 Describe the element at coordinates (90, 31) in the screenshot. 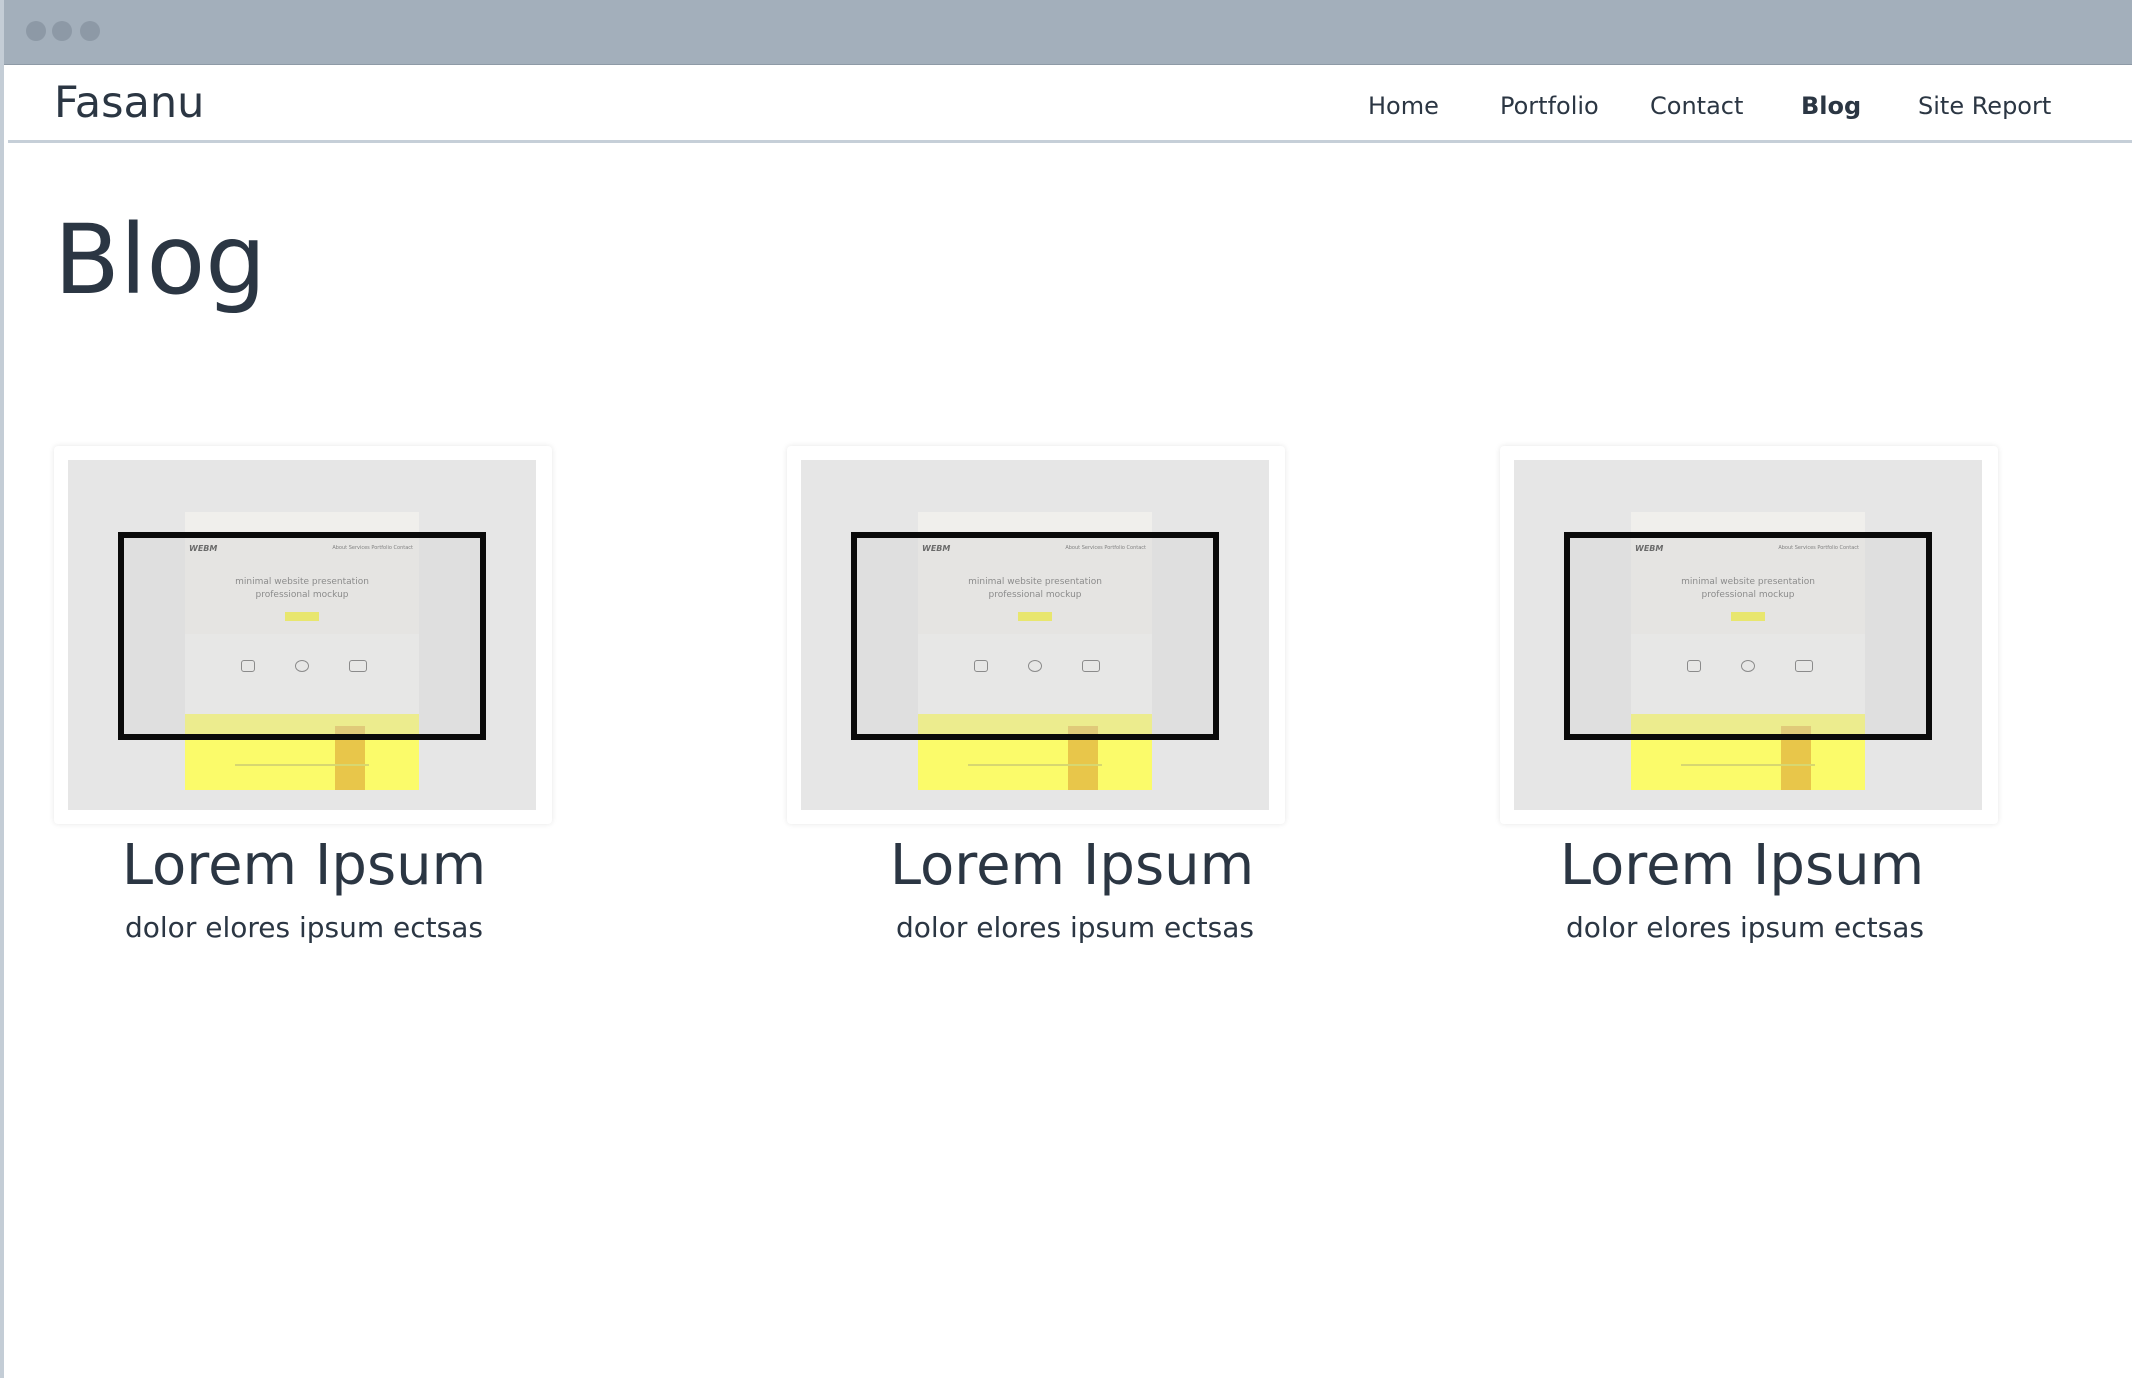

I see `window-maximize-dot` at that location.